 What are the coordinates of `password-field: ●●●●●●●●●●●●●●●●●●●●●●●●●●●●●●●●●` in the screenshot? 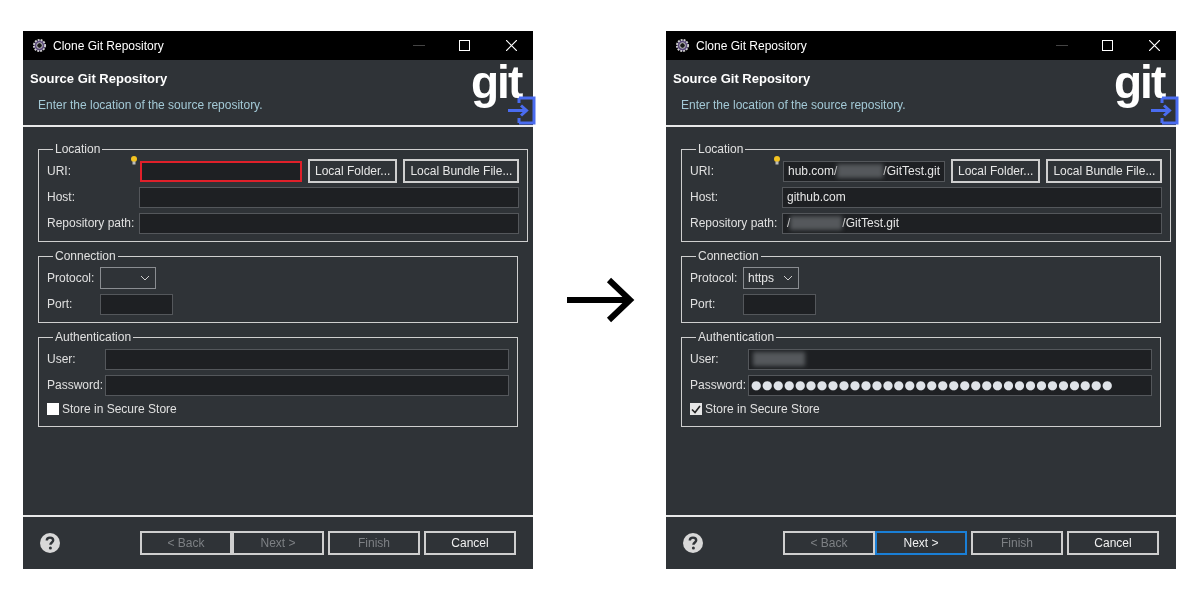 It's located at (950, 385).